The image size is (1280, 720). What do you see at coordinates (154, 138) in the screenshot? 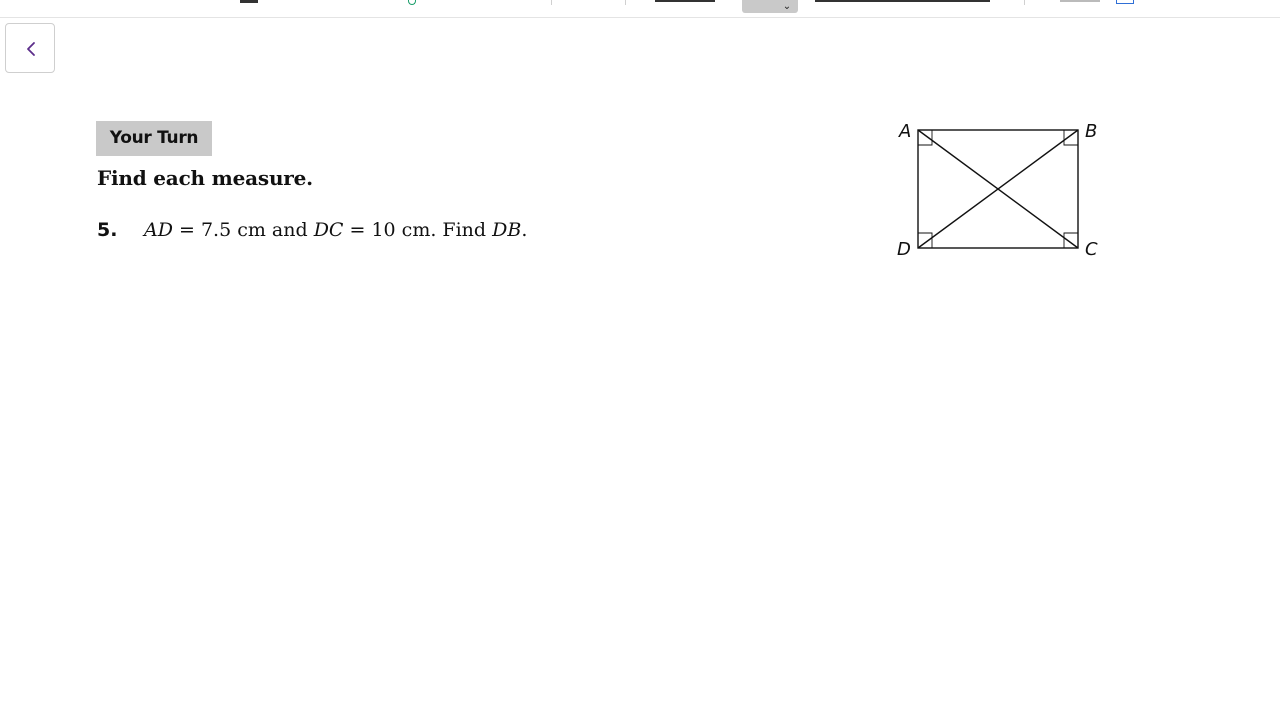
I see `section-label: Your Turn` at bounding box center [154, 138].